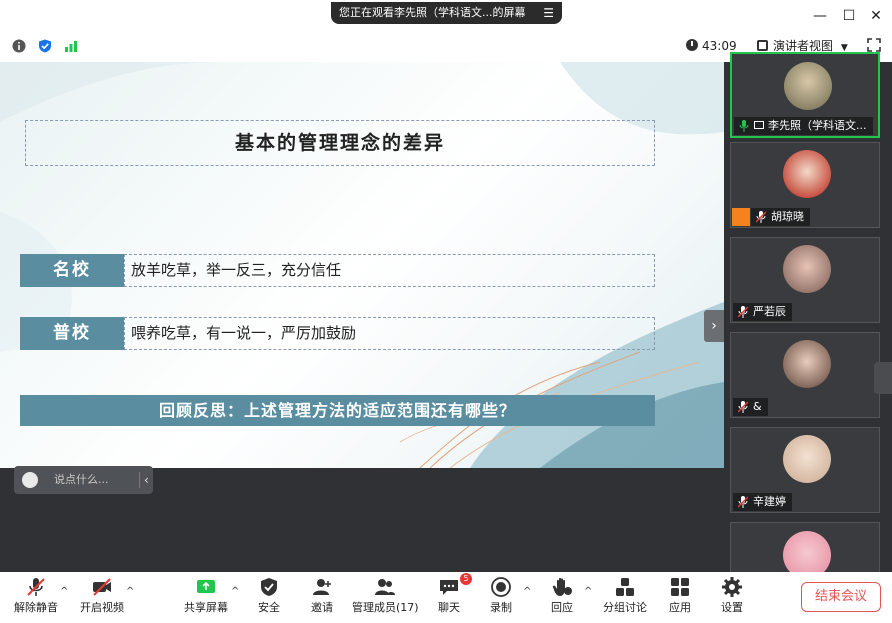 The height and width of the screenshot is (623, 892). Describe the element at coordinates (19, 46) in the screenshot. I see `info-icon` at that location.